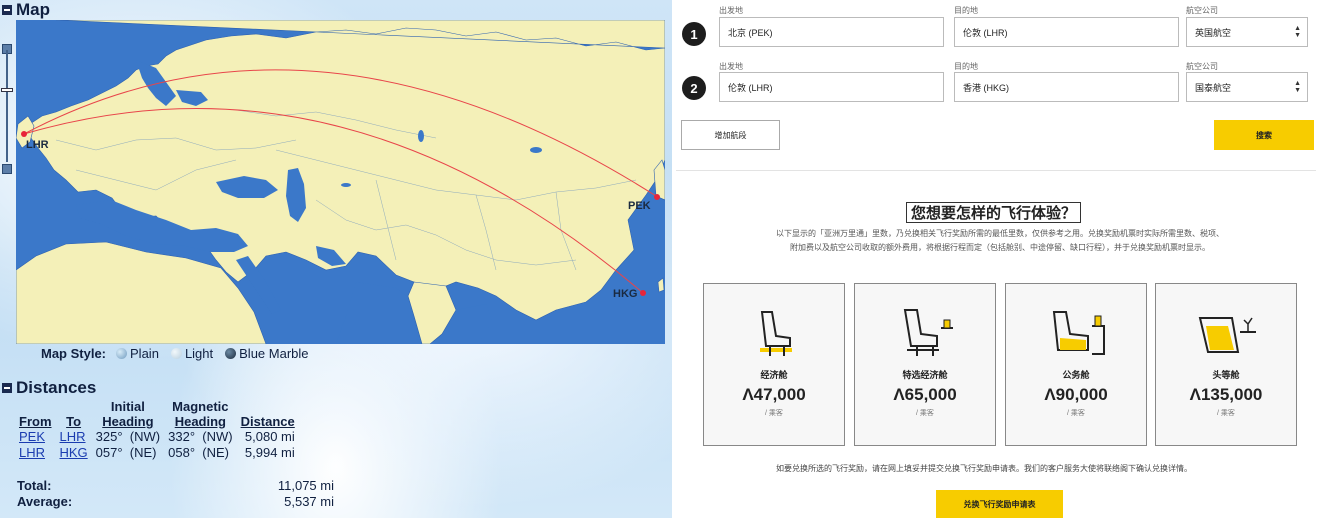  I want to click on from-header: From, so click(35, 421).